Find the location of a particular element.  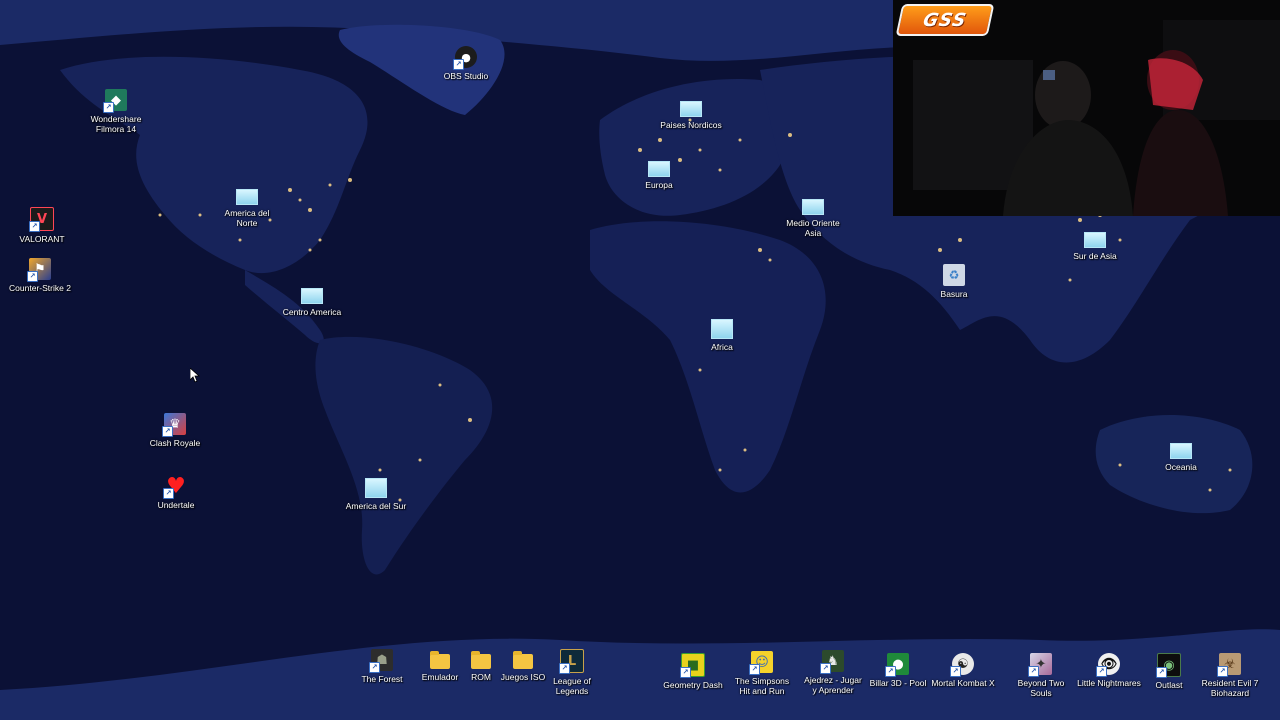

desktop-icon-beyond-two-souls: ✦ ↗ Beyond Two Souls is located at coordinates (1041, 675).